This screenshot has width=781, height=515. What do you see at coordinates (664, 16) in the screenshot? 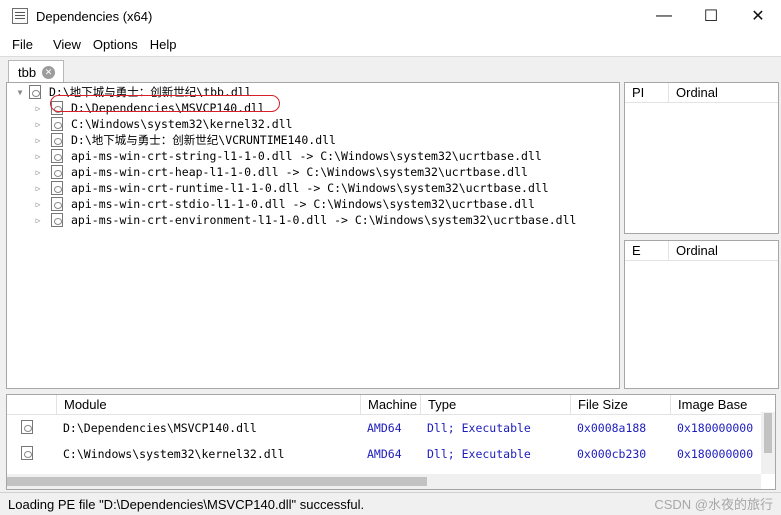
I see `minimize-button: —` at bounding box center [664, 16].